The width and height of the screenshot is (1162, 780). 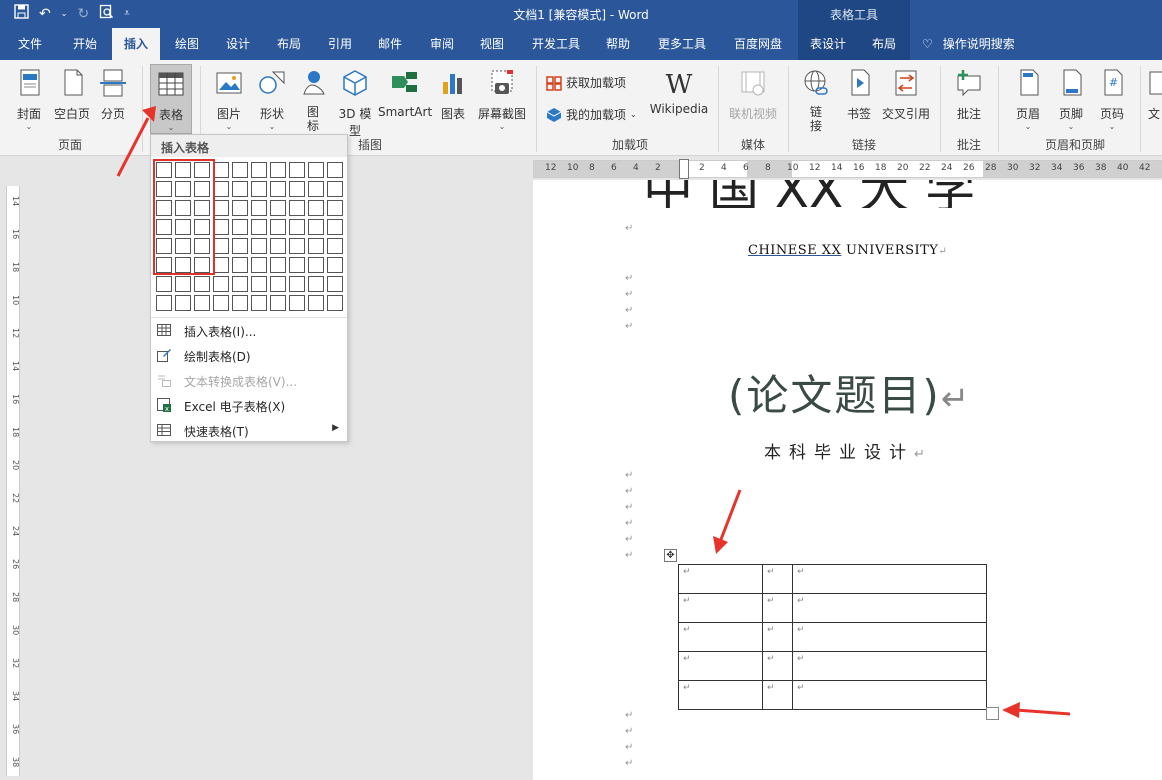 I want to click on tab-baidu-netdisk: 百度网盘, so click(x=758, y=44).